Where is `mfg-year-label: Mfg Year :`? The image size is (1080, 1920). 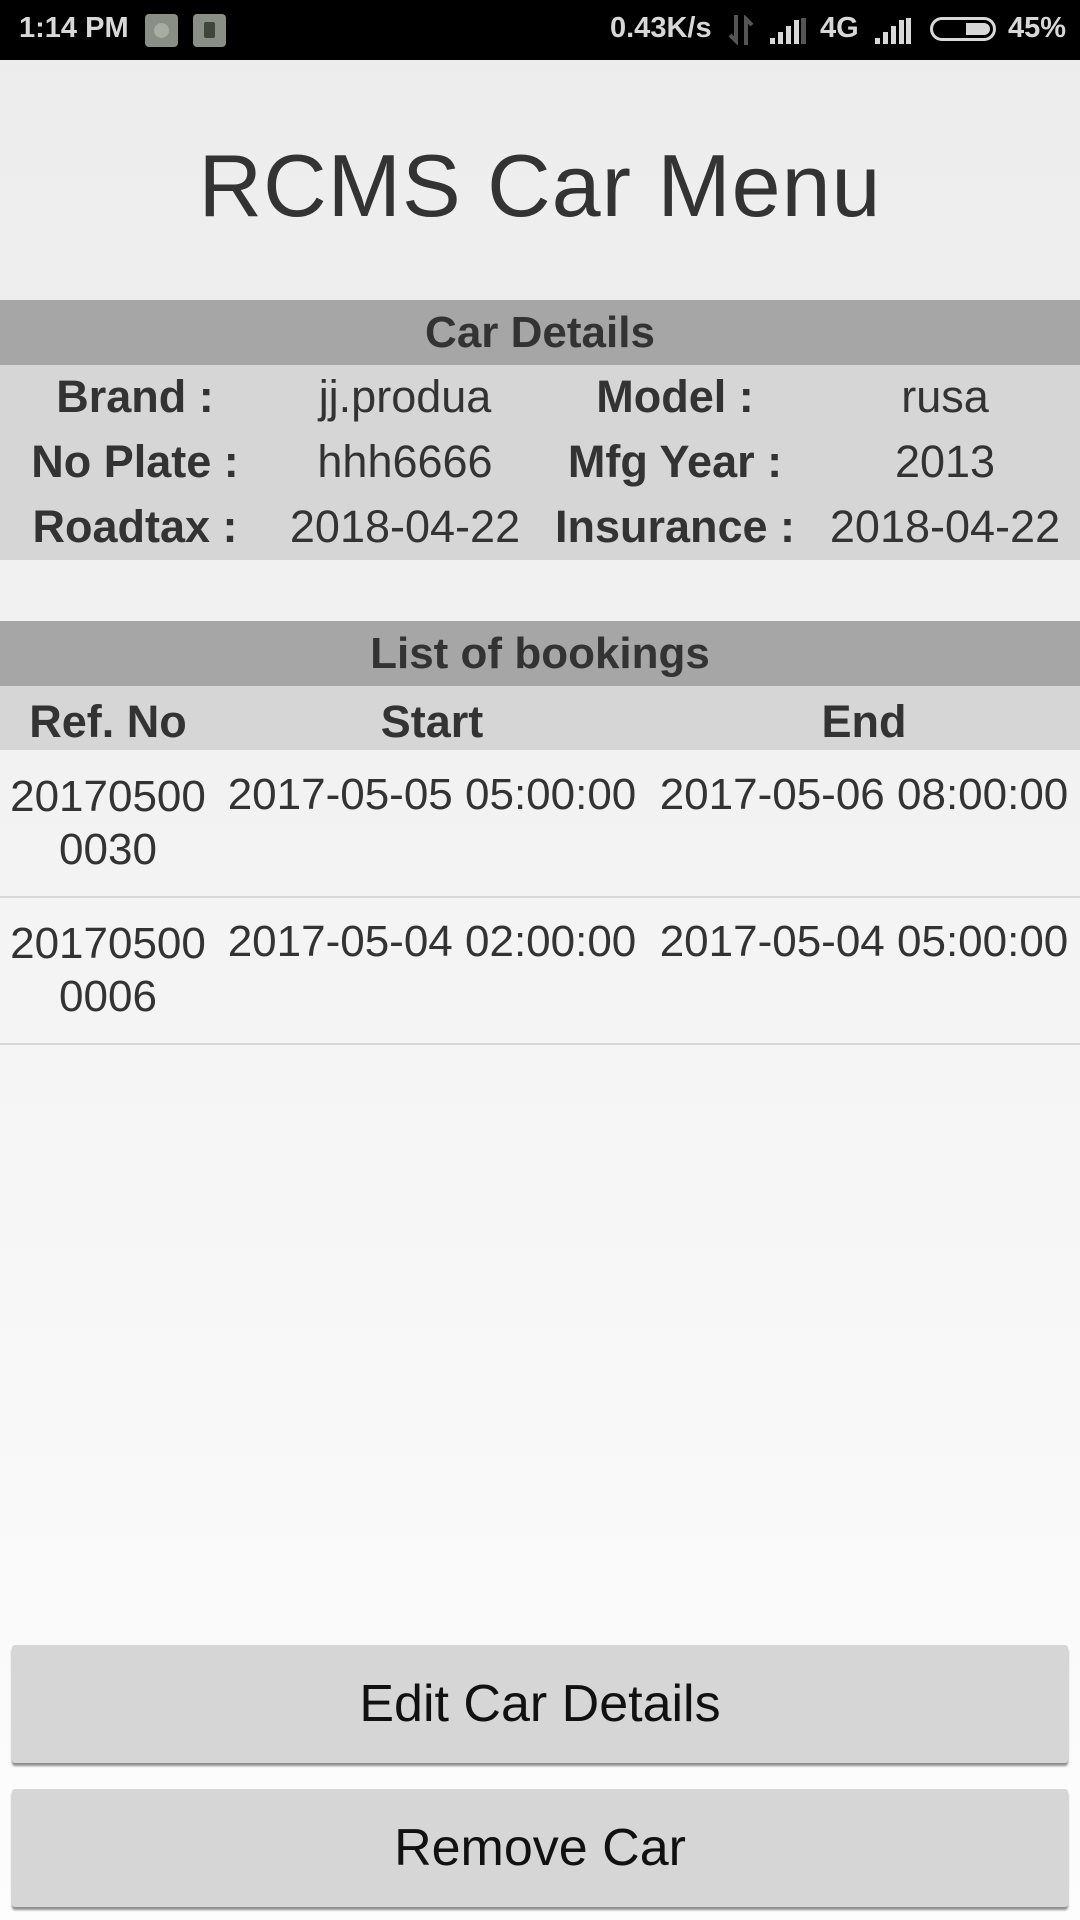 mfg-year-label: Mfg Year : is located at coordinates (675, 461).